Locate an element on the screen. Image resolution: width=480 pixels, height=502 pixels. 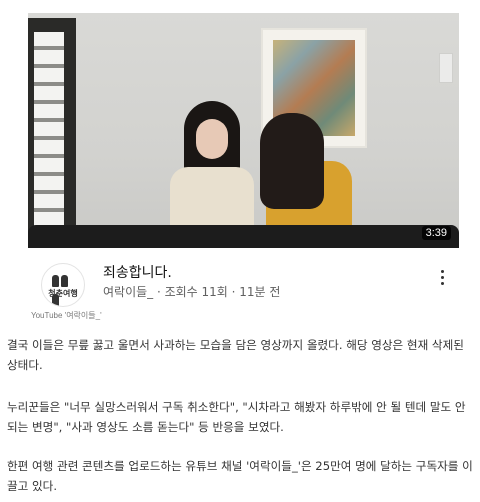
video-title: 죄송합니다. is located at coordinates (137, 272).